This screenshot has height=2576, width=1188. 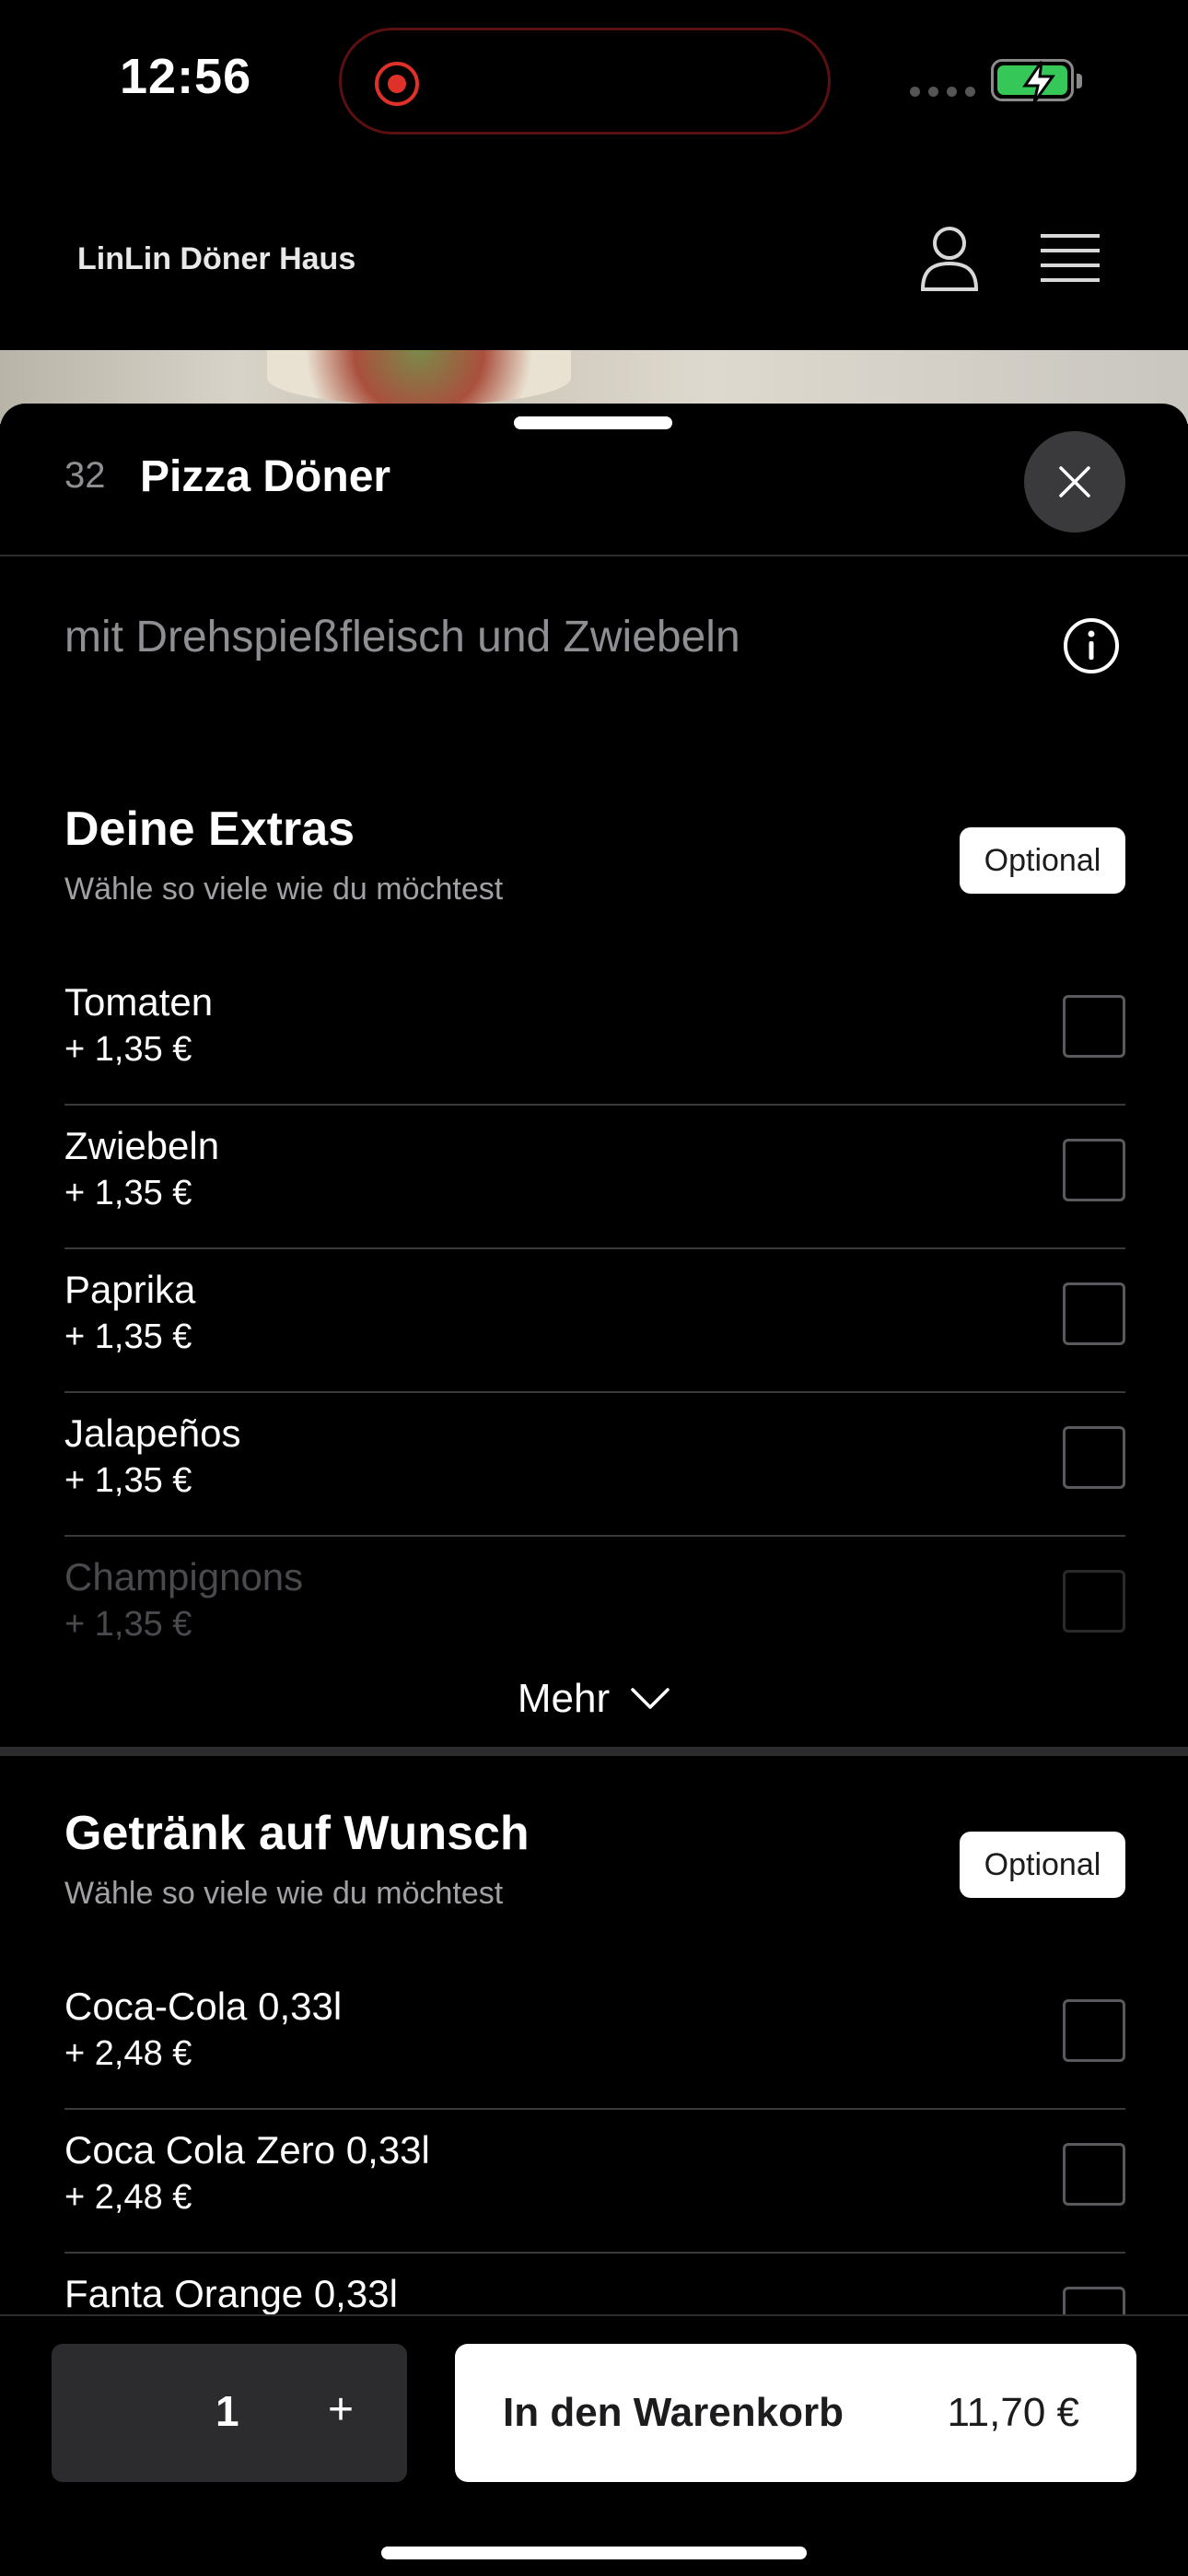 What do you see at coordinates (216, 259) in the screenshot?
I see `restaurant-name: LinLin Döner Haus` at bounding box center [216, 259].